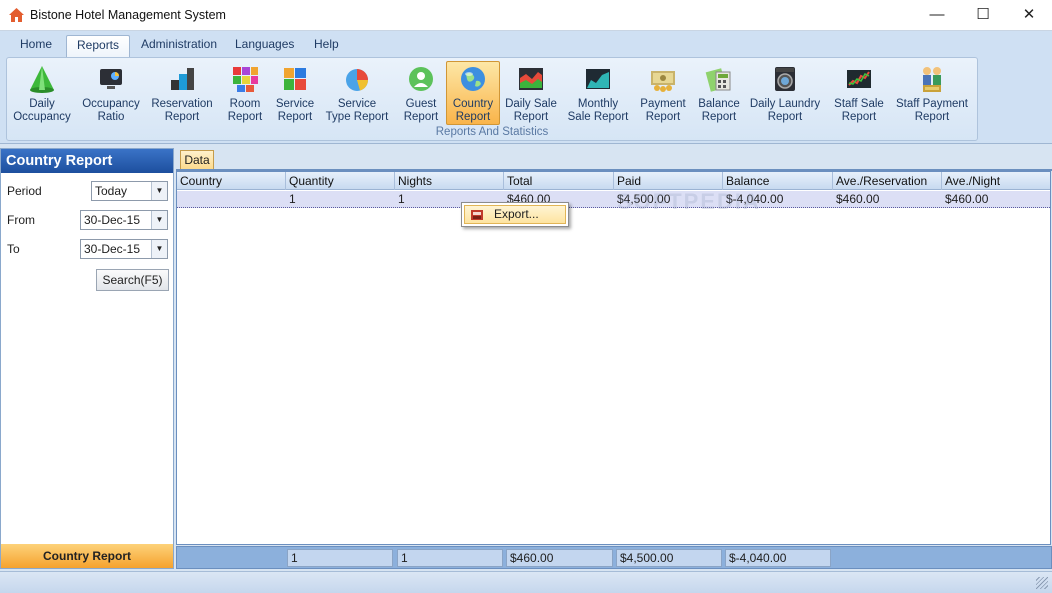 The width and height of the screenshot is (1052, 593). What do you see at coordinates (295, 93) in the screenshot?
I see `service-report-button: Service Report` at bounding box center [295, 93].